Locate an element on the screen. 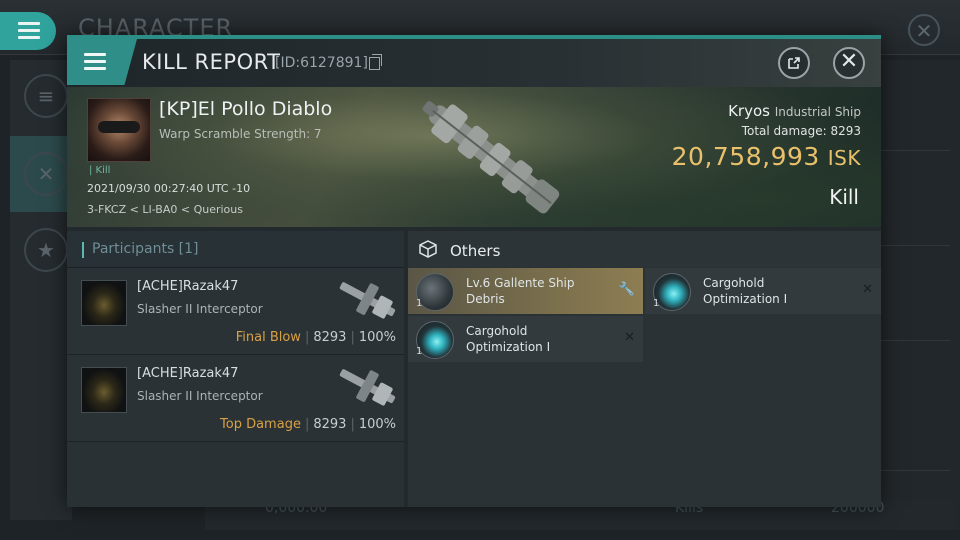 The image size is (960, 540). isk-value: 20,758,993 ISK is located at coordinates (766, 156).